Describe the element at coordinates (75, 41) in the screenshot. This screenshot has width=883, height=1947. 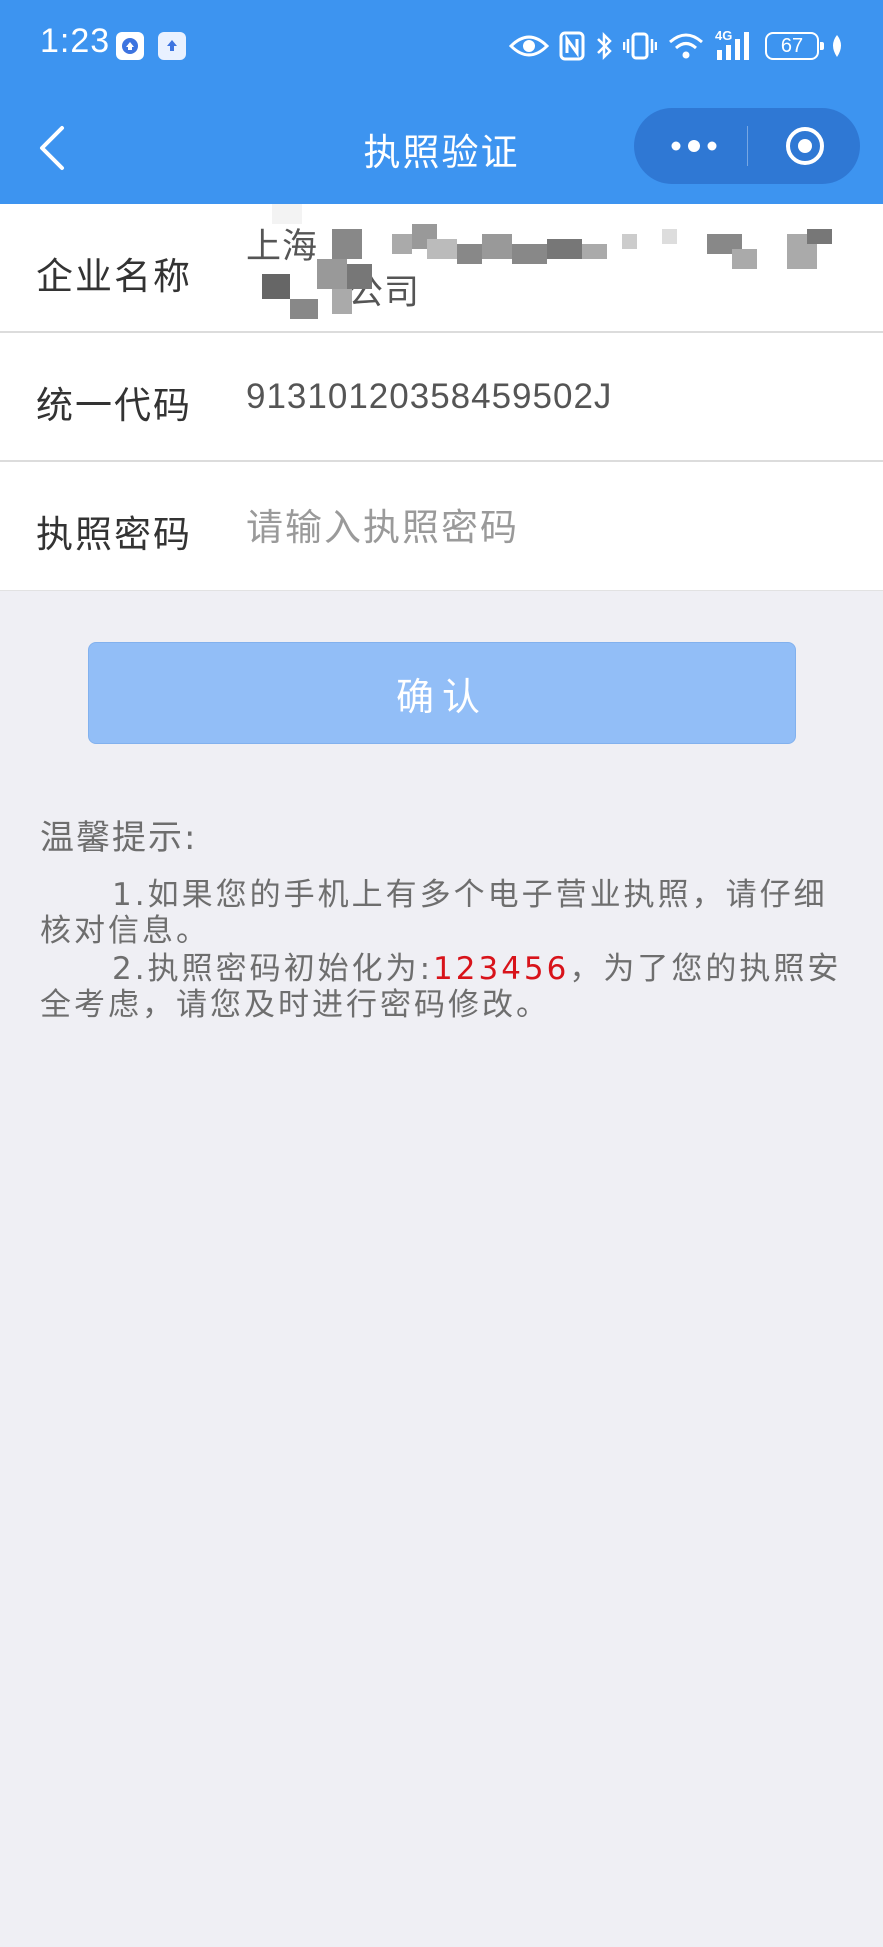
I see `status-time: 1:23` at that location.